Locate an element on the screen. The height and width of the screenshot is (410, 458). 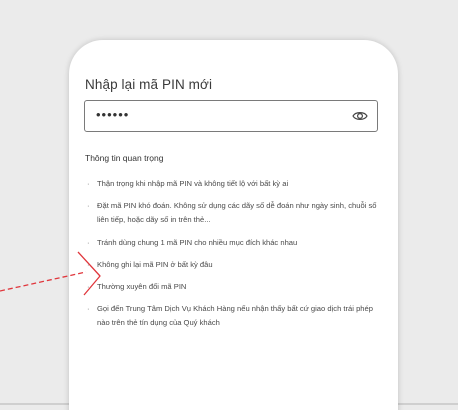
eye-icon is located at coordinates (360, 116).